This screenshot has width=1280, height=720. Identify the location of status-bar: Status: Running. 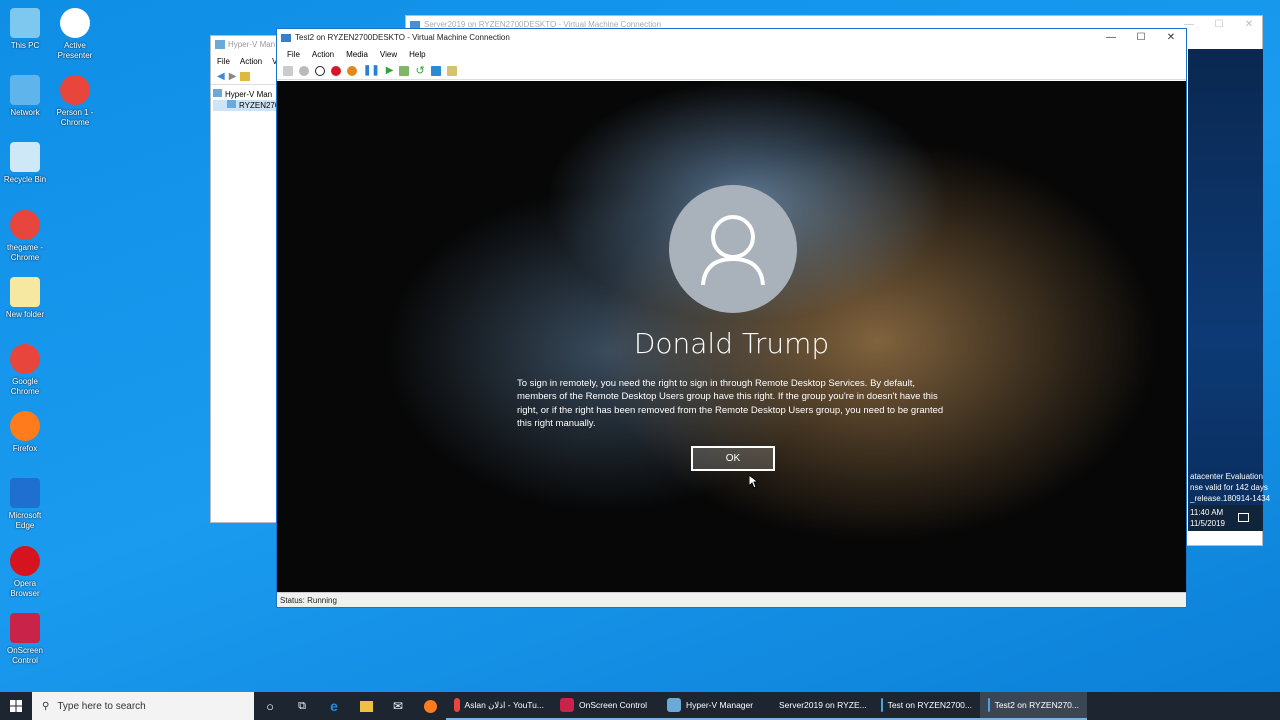
(731, 599).